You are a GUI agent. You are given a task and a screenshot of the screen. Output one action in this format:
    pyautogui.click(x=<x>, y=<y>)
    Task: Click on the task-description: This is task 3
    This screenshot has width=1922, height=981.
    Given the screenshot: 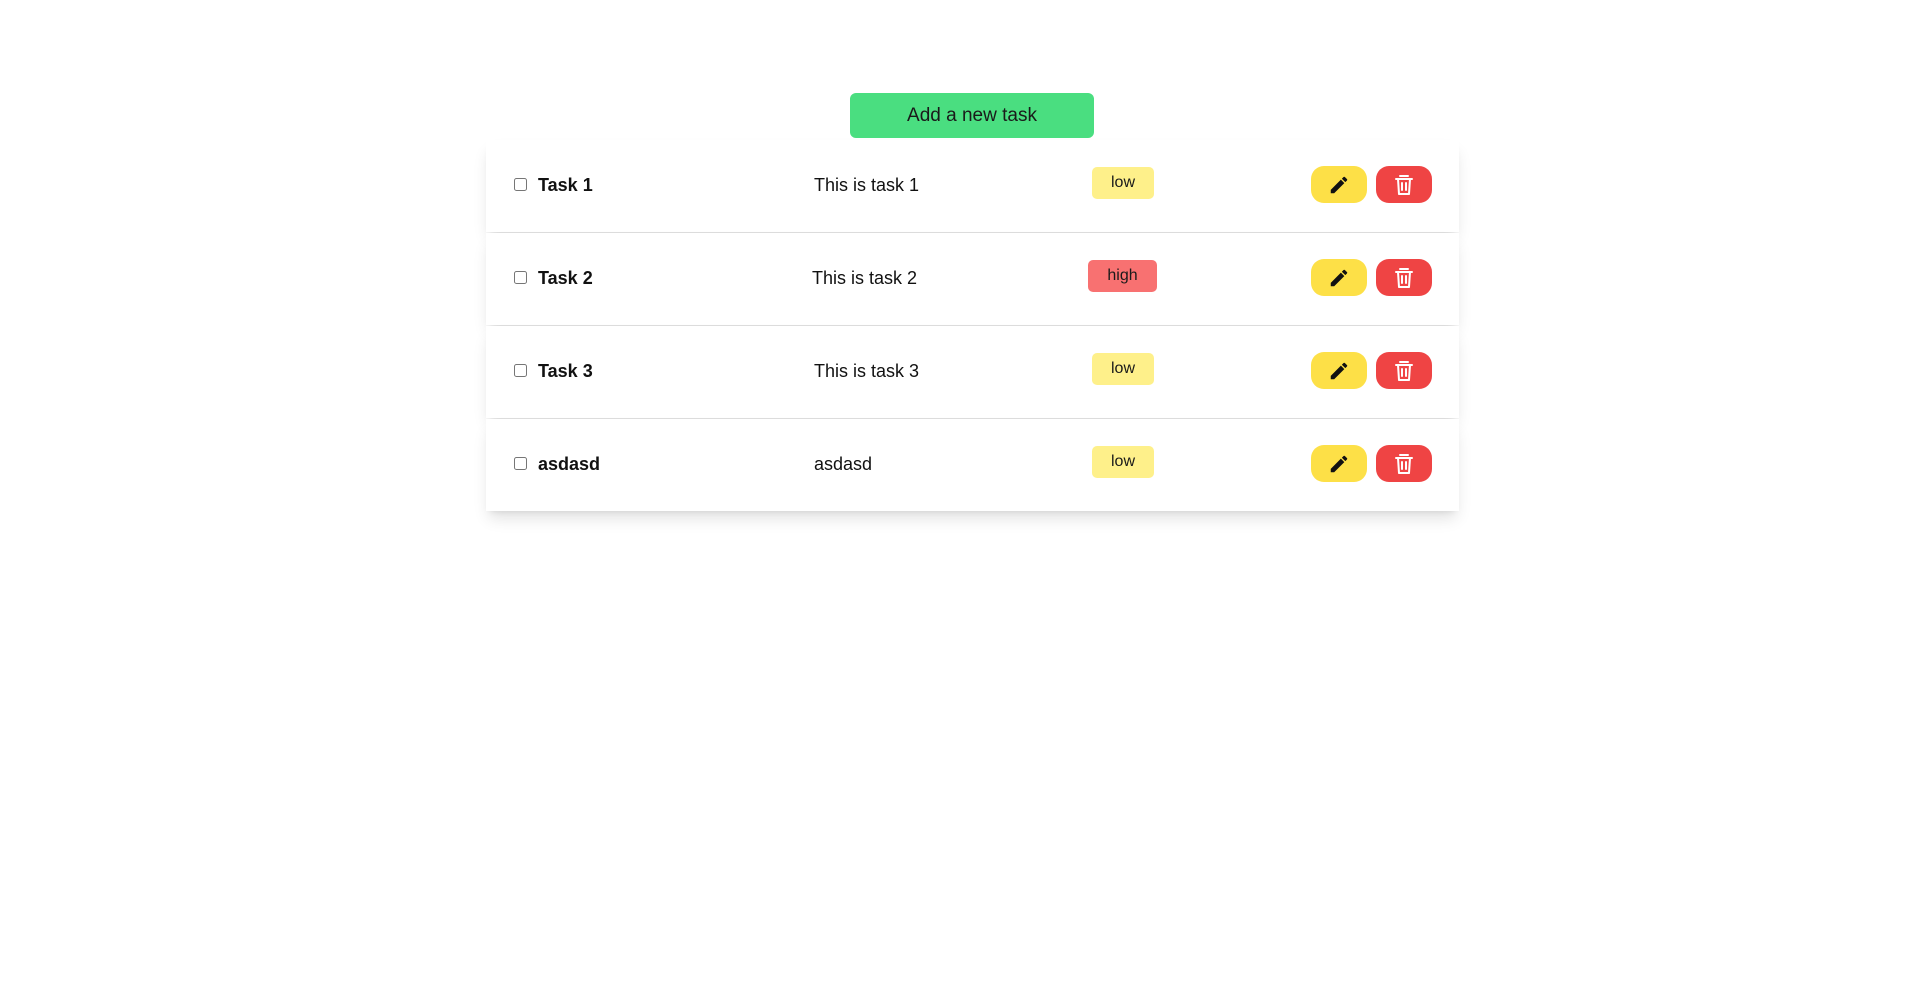 What is the action you would take?
    pyautogui.click(x=867, y=371)
    